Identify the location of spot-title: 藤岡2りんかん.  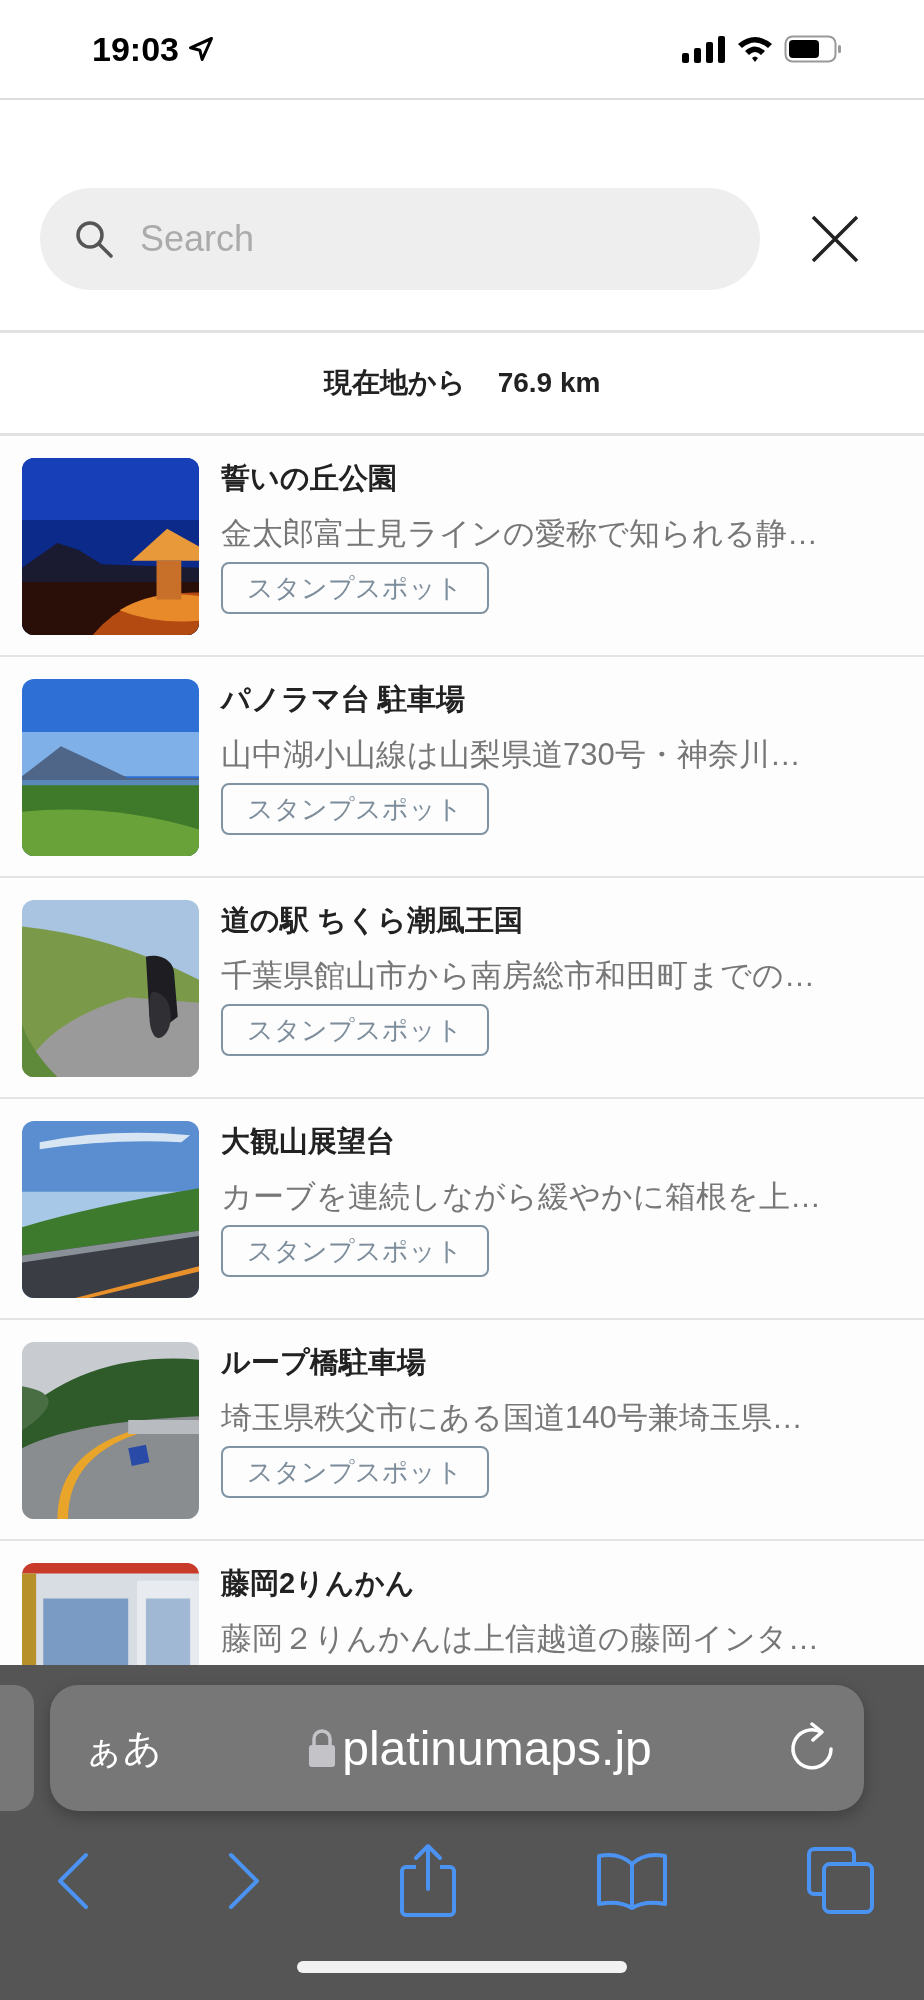
(318, 1583).